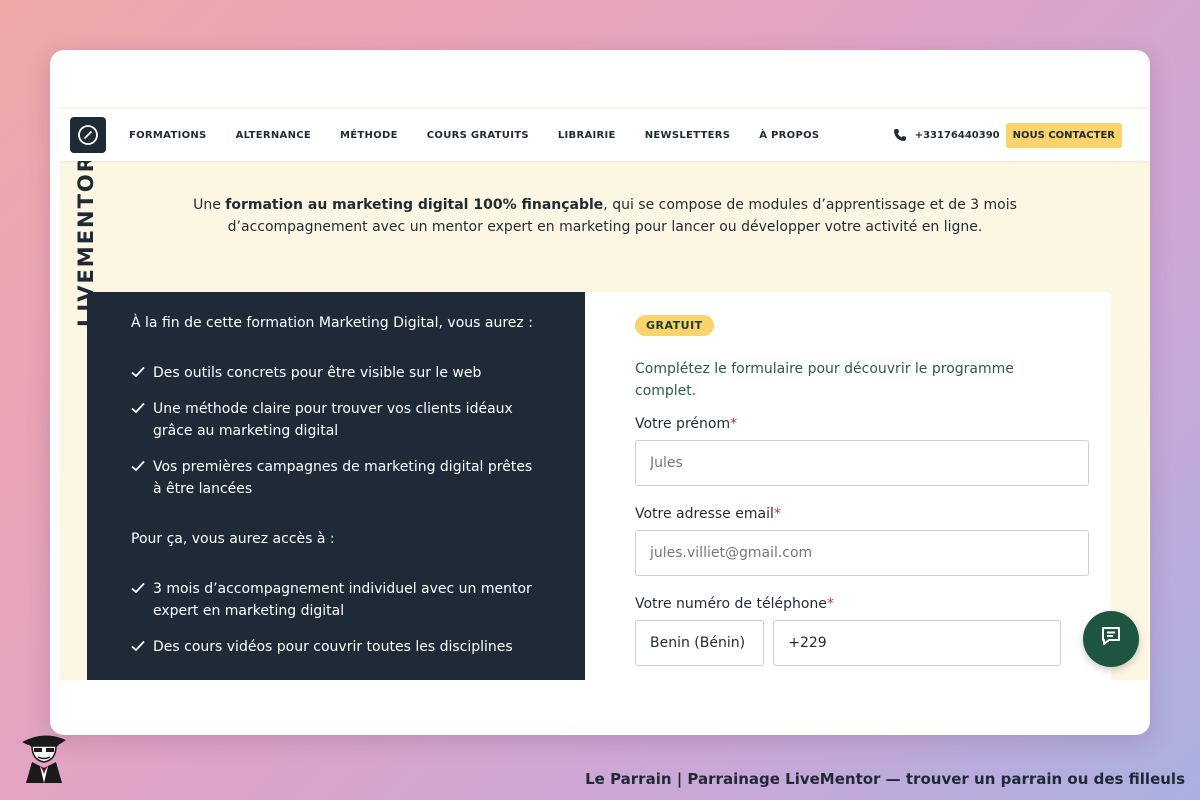 The width and height of the screenshot is (1200, 800). I want to click on first-name-group: Votre prénom*, so click(862, 451).